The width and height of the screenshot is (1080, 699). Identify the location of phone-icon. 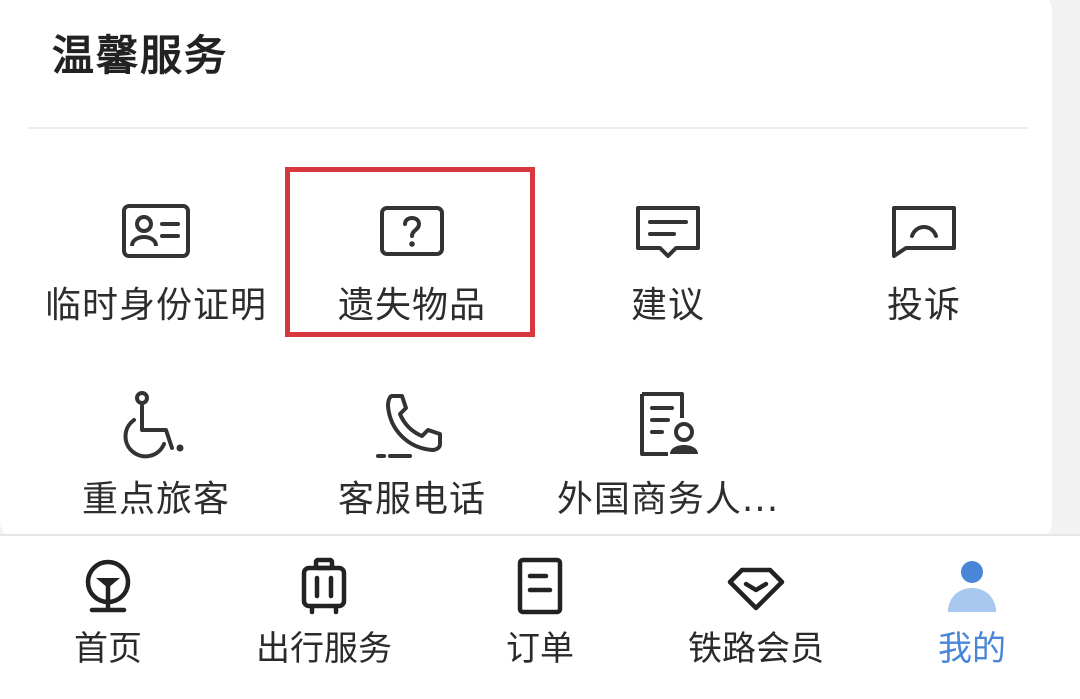
(409, 426).